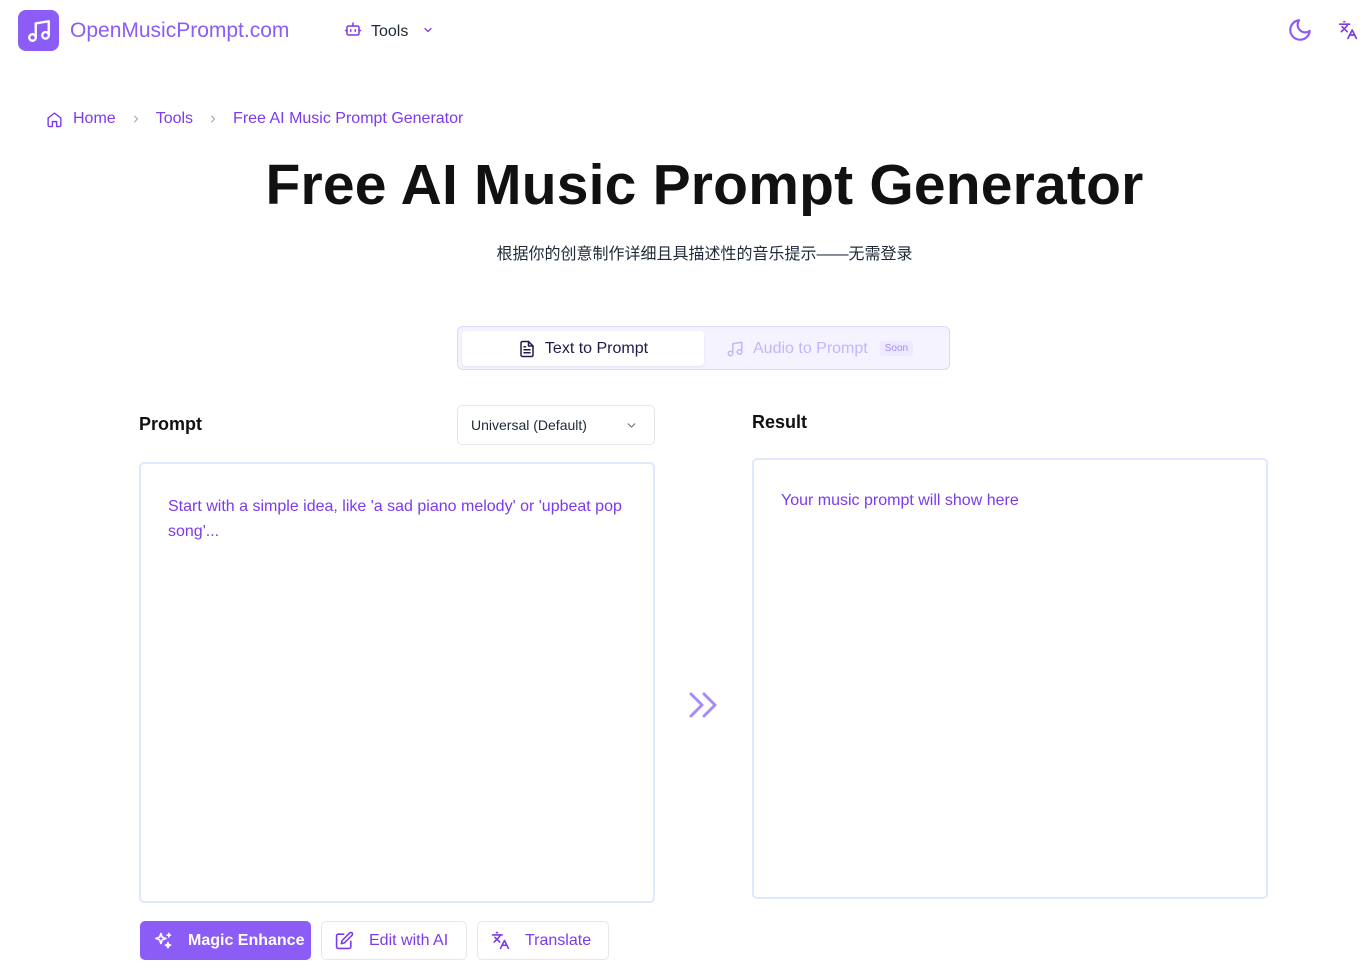 The height and width of the screenshot is (978, 1370). I want to click on prompt-heading: Prompt, so click(170, 424).